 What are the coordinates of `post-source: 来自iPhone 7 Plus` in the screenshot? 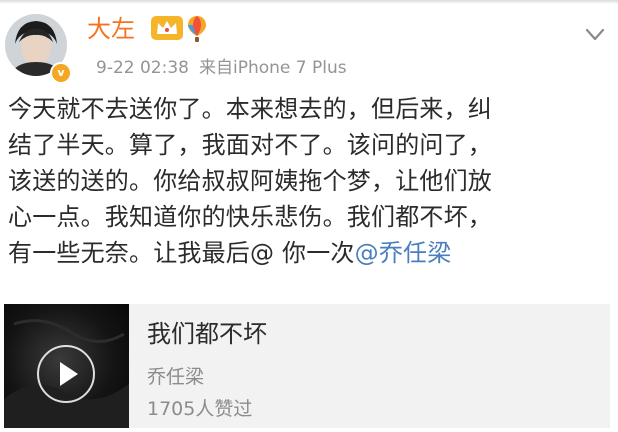 It's located at (272, 68).